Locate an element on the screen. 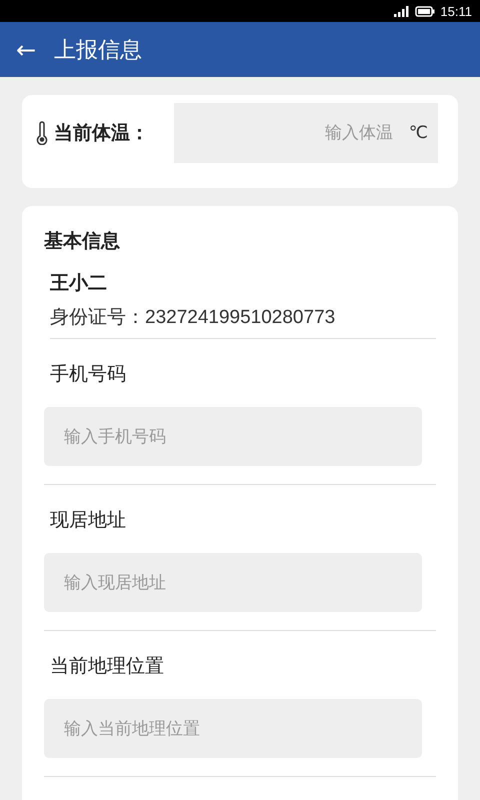 The width and height of the screenshot is (480, 800). input-field: 输入现居地址 is located at coordinates (233, 582).